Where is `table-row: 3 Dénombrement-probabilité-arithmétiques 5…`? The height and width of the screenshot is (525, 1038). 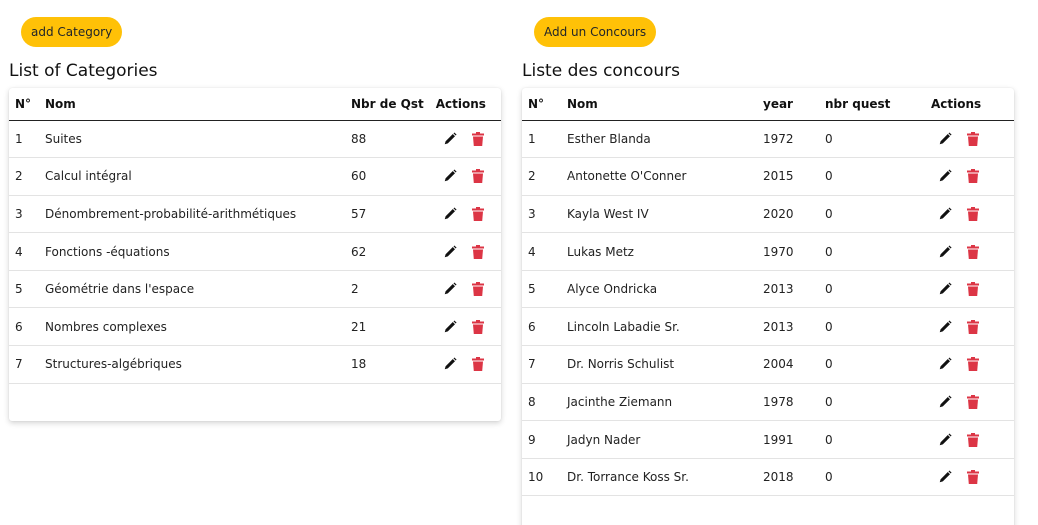 table-row: 3 Dénombrement-probabilité-arithmétiques 5… is located at coordinates (255, 214).